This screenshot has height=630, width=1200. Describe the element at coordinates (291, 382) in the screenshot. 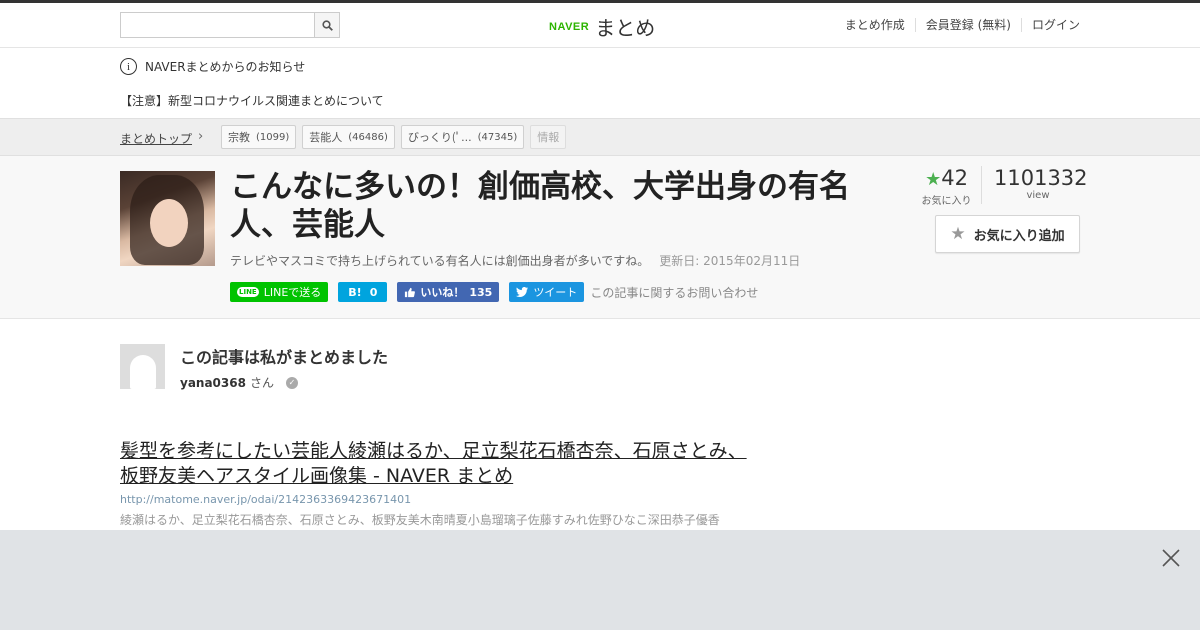

I see `verified-check-icon: ✓` at that location.